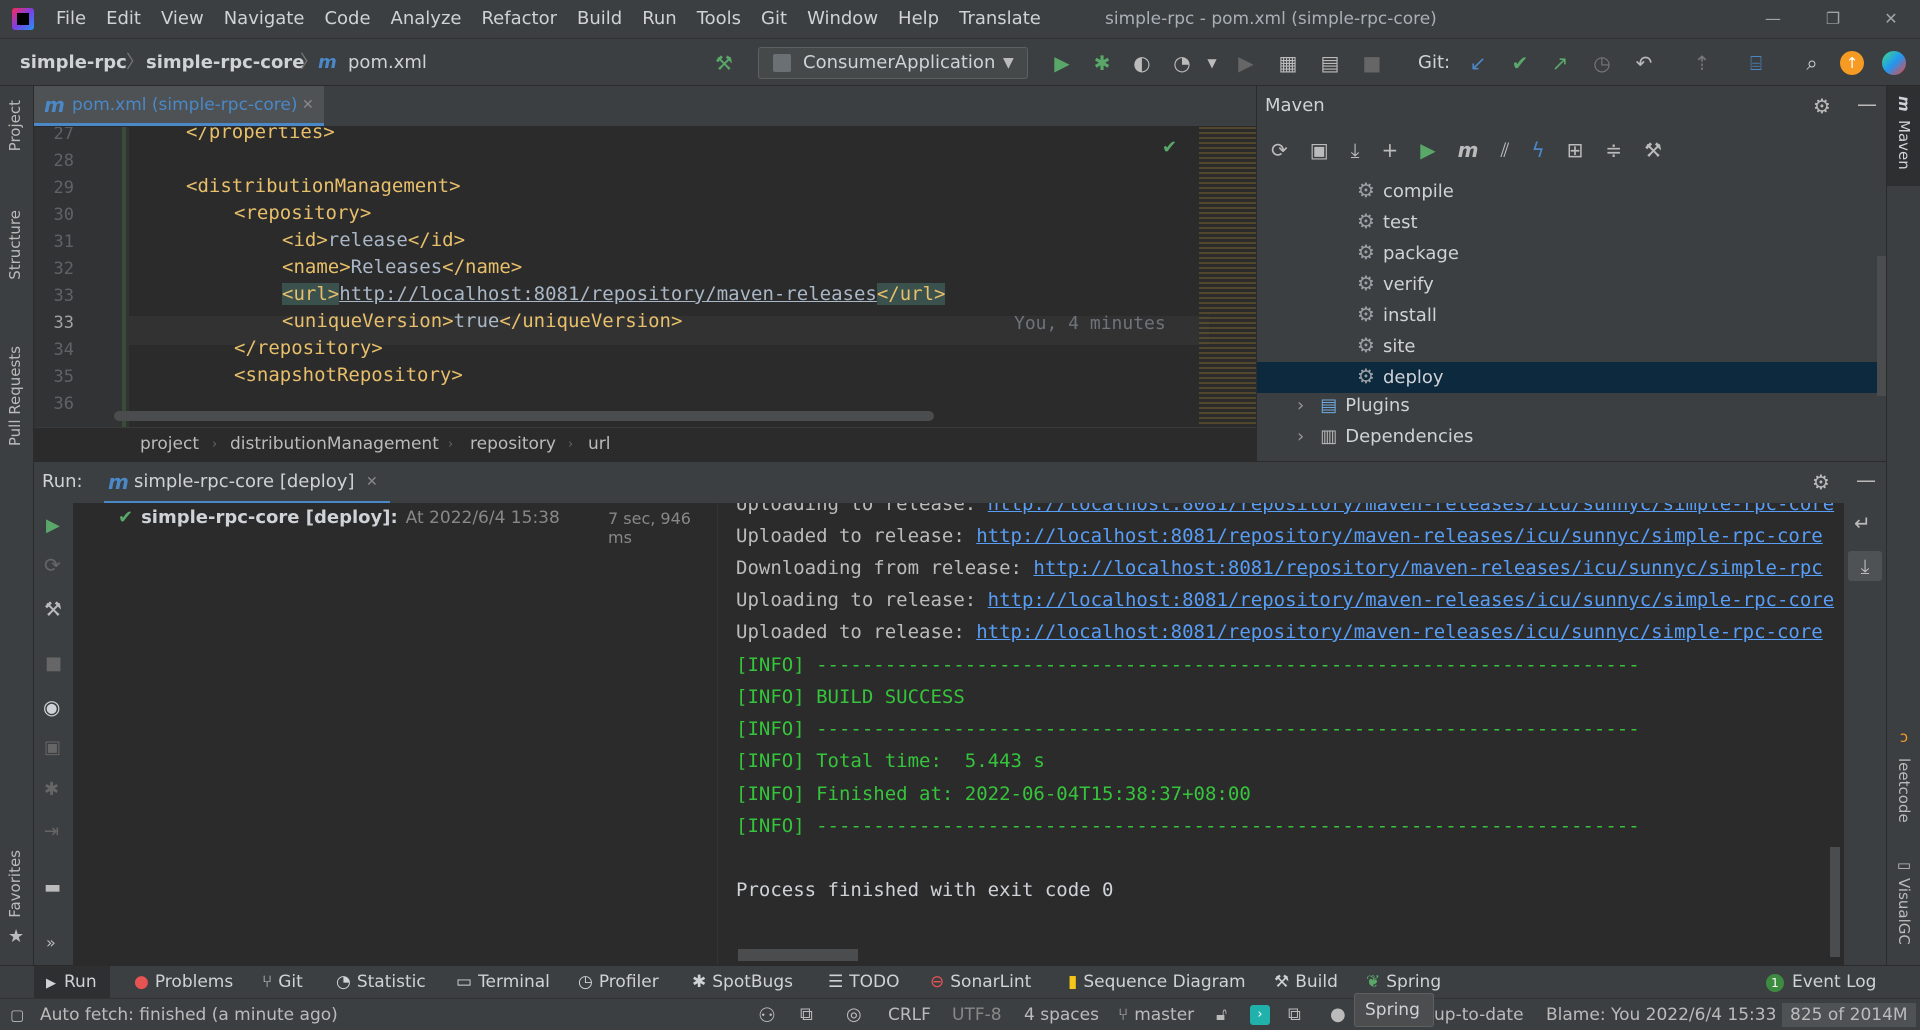  Describe the element at coordinates (1478, 63) in the screenshot. I see `git-update-icon: ↙` at that location.